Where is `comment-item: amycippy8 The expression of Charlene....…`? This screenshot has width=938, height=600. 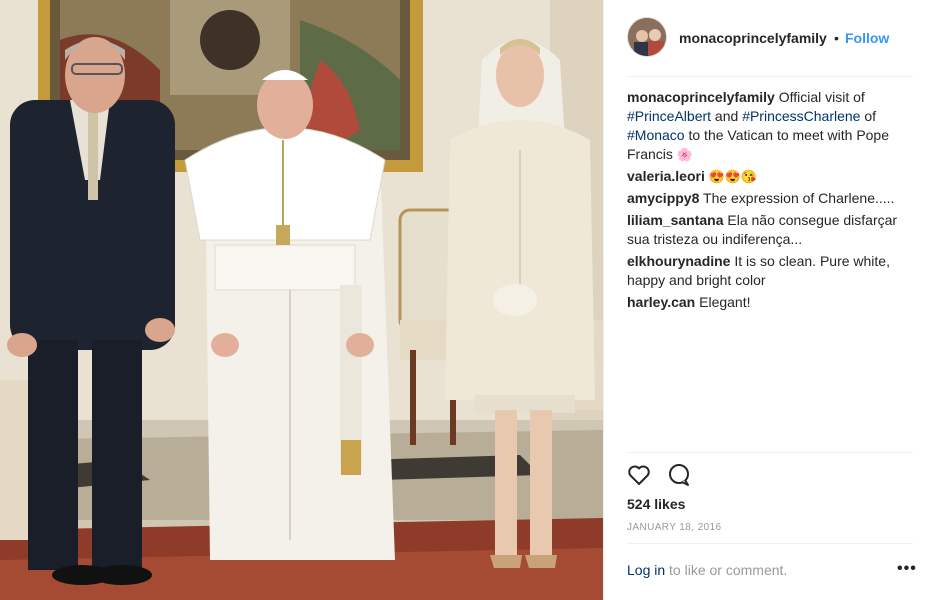
comment-item: amycippy8 The expression of Charlene....… is located at coordinates (772, 198).